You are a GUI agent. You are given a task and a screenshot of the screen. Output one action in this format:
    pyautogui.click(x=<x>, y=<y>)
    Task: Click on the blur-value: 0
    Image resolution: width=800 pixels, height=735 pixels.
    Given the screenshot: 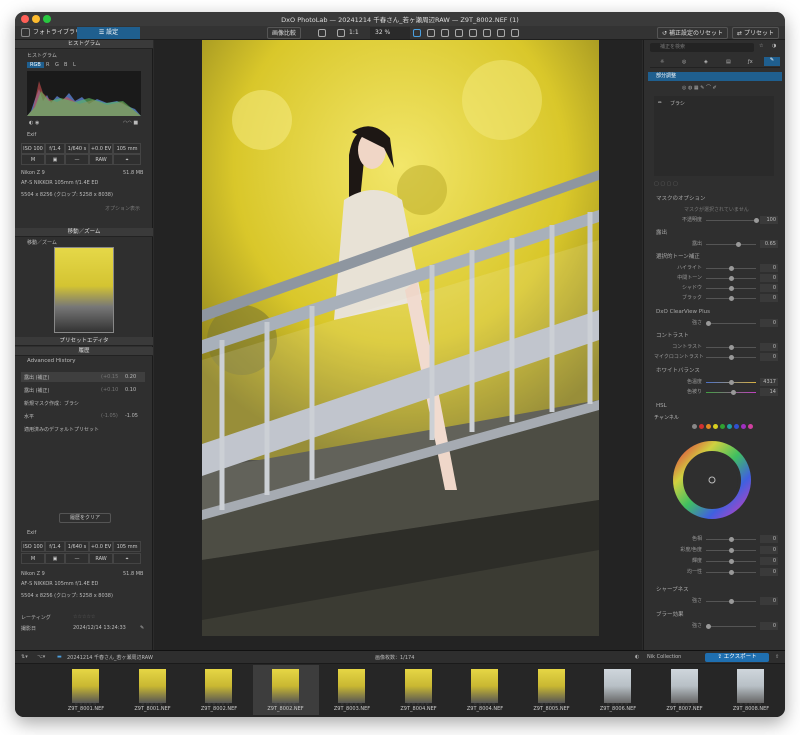 What is the action you would take?
    pyautogui.click(x=769, y=626)
    